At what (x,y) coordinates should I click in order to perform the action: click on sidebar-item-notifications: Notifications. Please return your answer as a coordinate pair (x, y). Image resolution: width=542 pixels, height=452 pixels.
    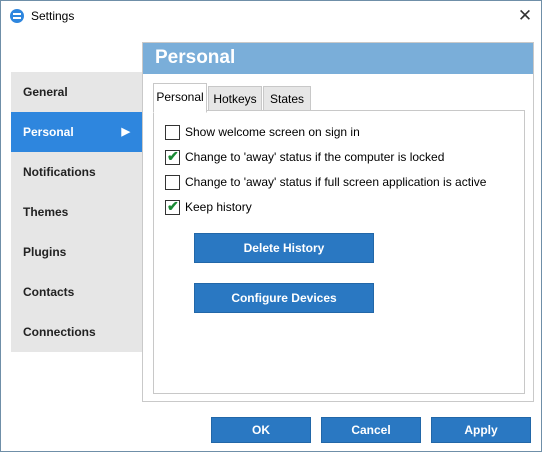
    Looking at the image, I should click on (76, 172).